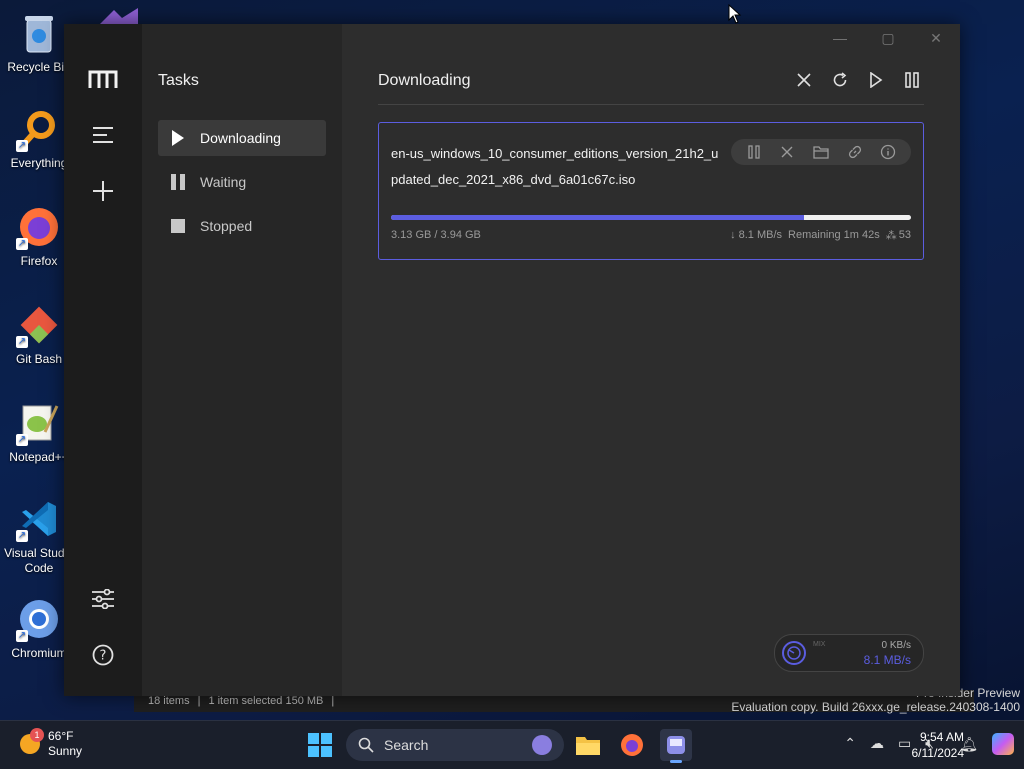 The width and height of the screenshot is (1024, 769). What do you see at coordinates (938, 753) in the screenshot?
I see `clock-date: 6/11/2024` at bounding box center [938, 753].